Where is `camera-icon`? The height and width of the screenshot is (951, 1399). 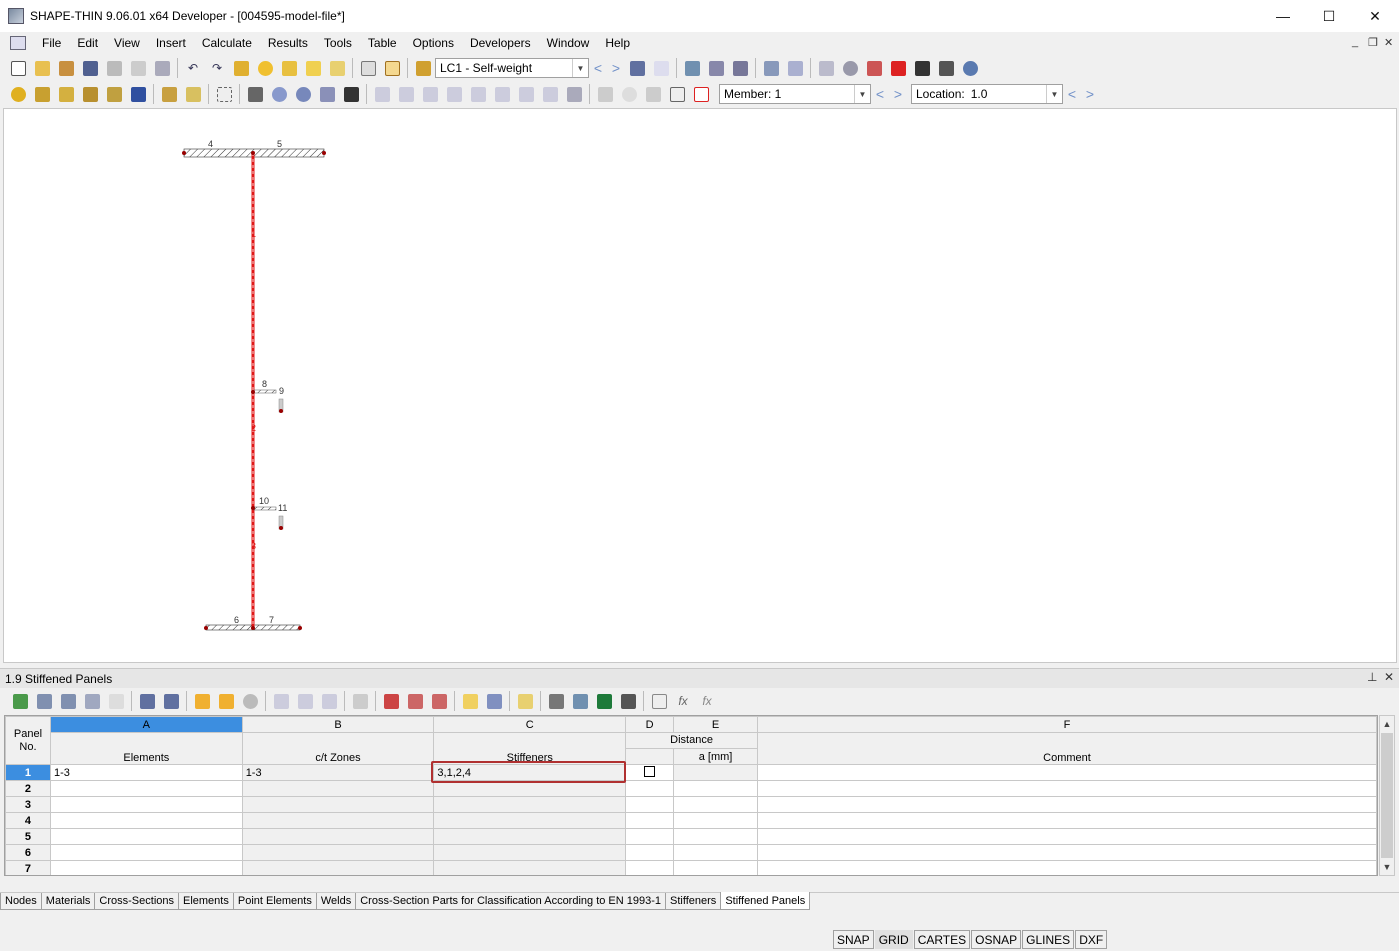 camera-icon is located at coordinates (922, 68).